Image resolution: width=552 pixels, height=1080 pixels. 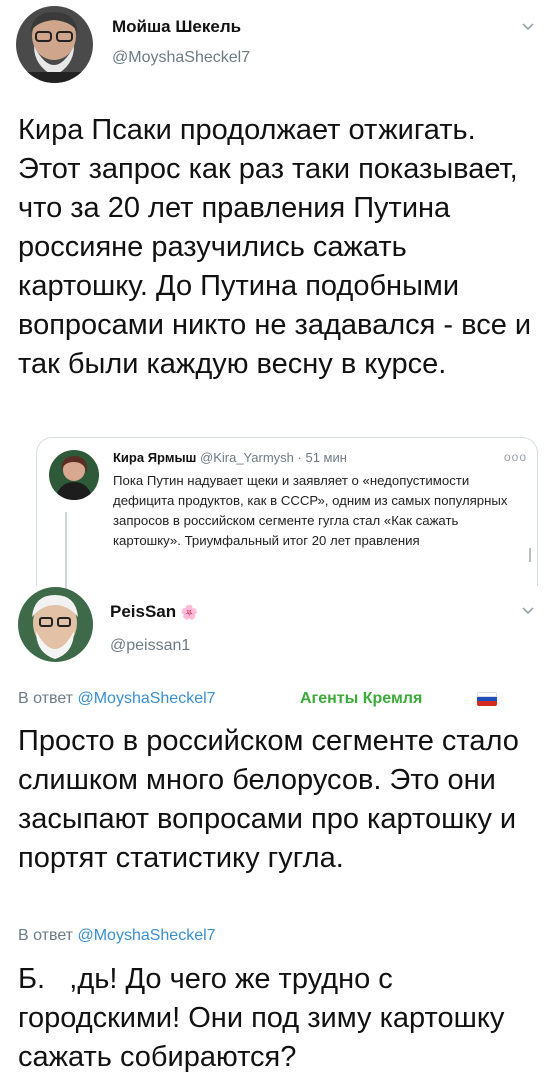 What do you see at coordinates (54, 44) in the screenshot?
I see `avatar-moysha` at bounding box center [54, 44].